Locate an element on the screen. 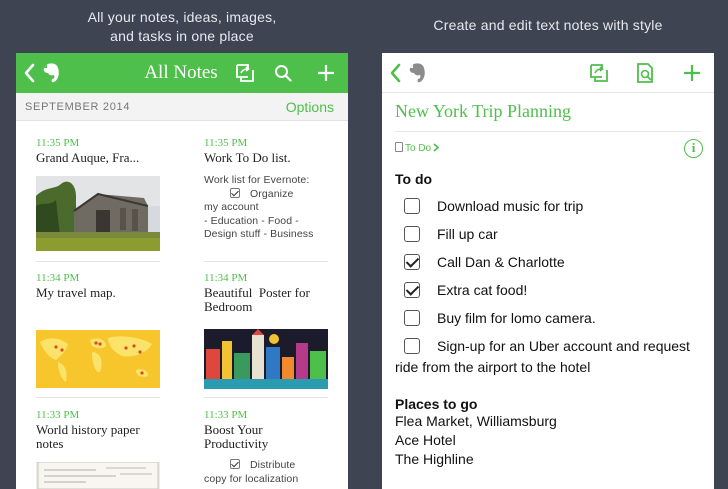 The height and width of the screenshot is (489, 728). notebook-selector: To Do is located at coordinates (417, 148).